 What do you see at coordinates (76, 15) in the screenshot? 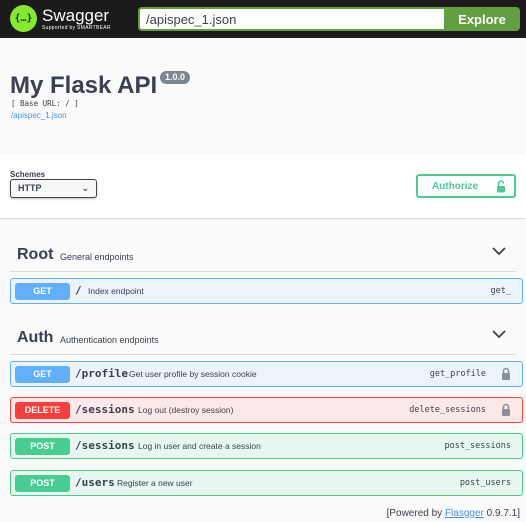
I see `logo-text: Swagger` at bounding box center [76, 15].